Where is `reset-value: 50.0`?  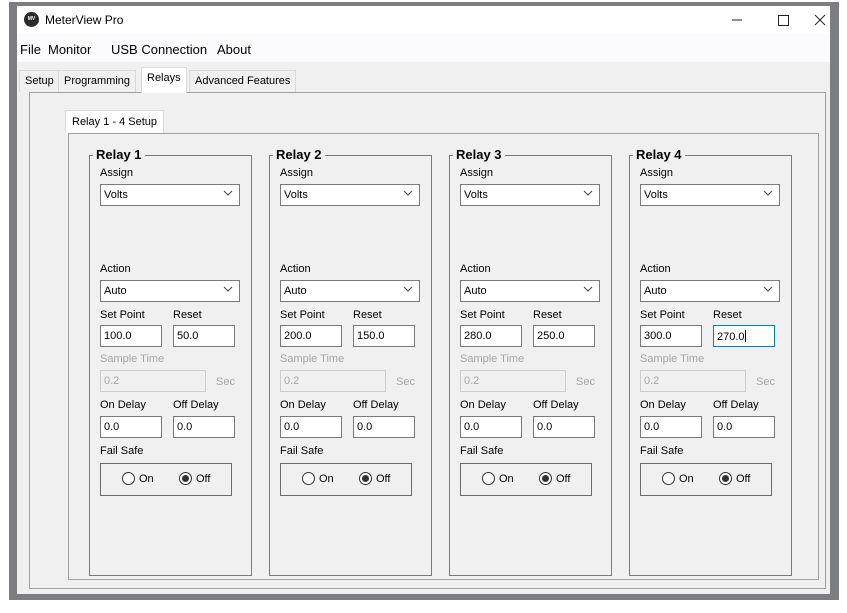
reset-value: 50.0 is located at coordinates (188, 336).